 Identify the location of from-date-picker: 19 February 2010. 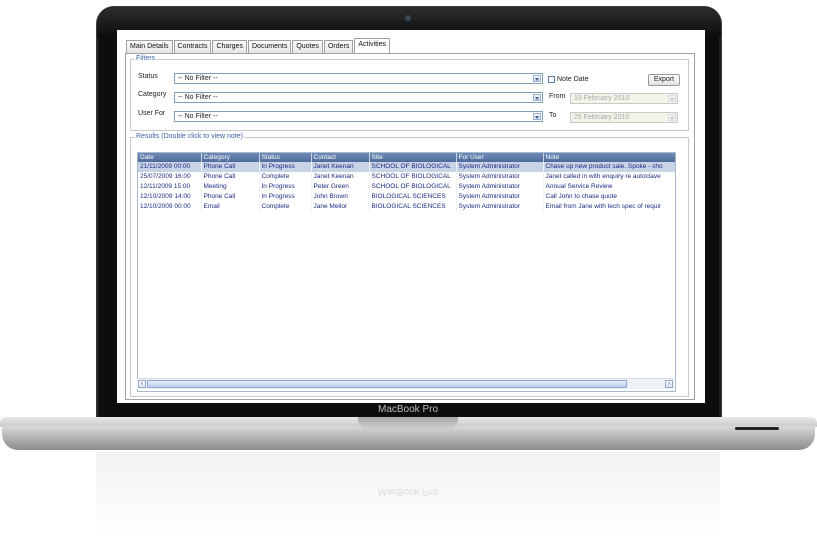
(624, 98).